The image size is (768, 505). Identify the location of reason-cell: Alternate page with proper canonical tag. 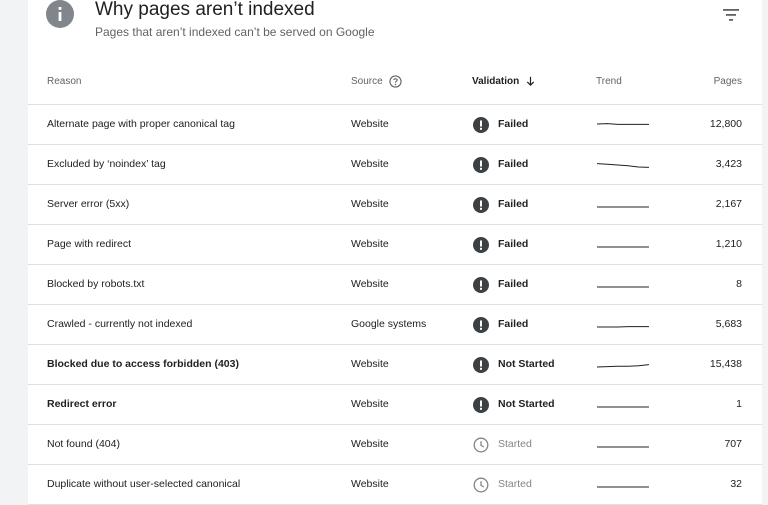
(141, 124).